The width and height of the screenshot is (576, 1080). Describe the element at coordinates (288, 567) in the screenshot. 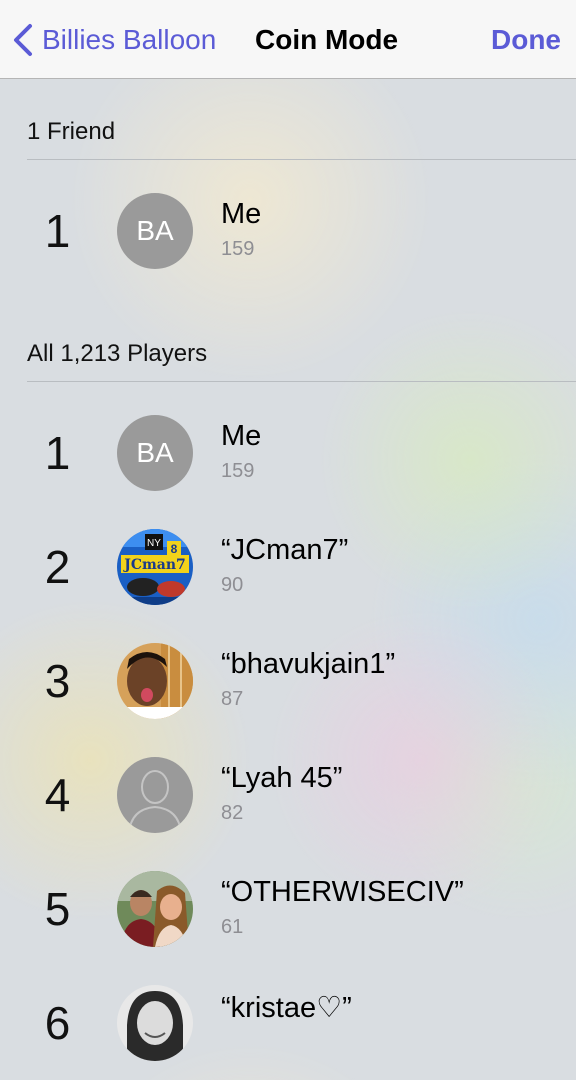

I see `player-row-2: 2 NY 8 JCman7 “JCman7” 90` at that location.